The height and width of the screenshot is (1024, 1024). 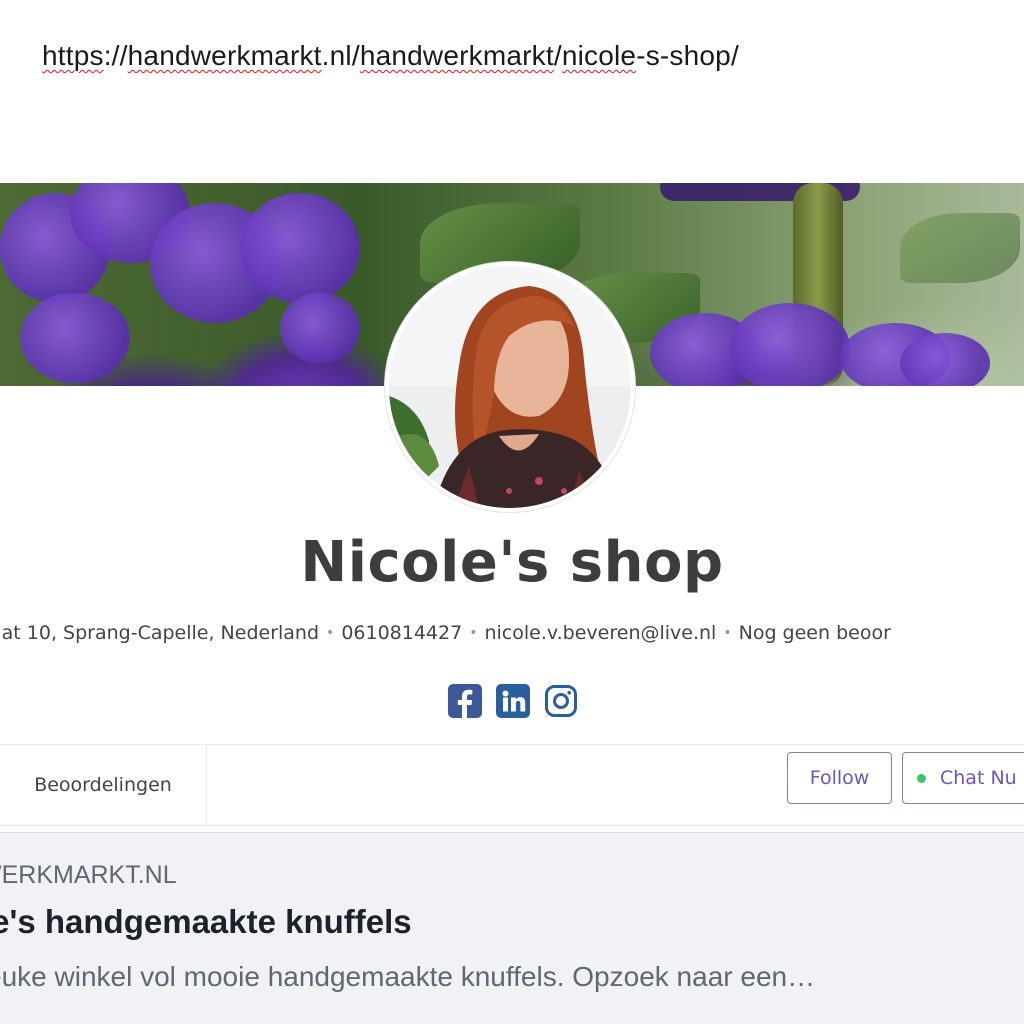 What do you see at coordinates (401, 633) in the screenshot?
I see `shop-phone: 0610814427` at bounding box center [401, 633].